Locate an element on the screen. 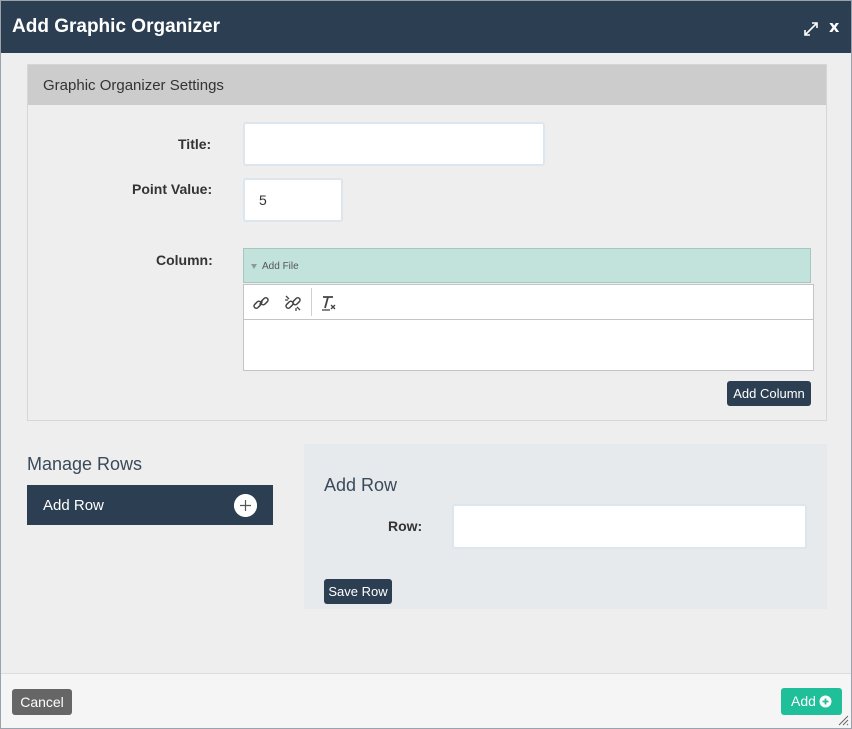 This screenshot has height=729, width=852. dialog-footer: Cancel Add is located at coordinates (426, 700).